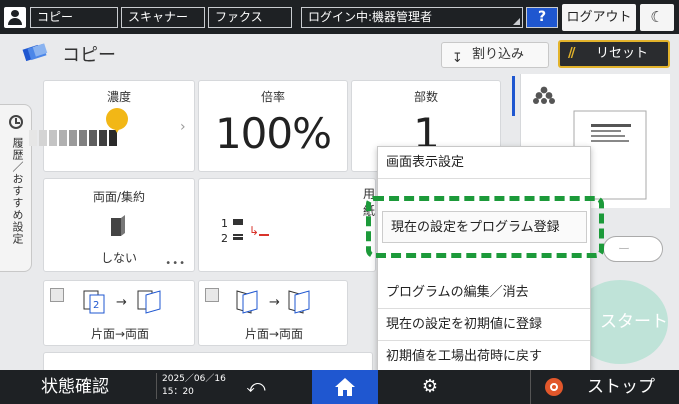  Describe the element at coordinates (554, 387) in the screenshot. I see `stop-icon` at that location.